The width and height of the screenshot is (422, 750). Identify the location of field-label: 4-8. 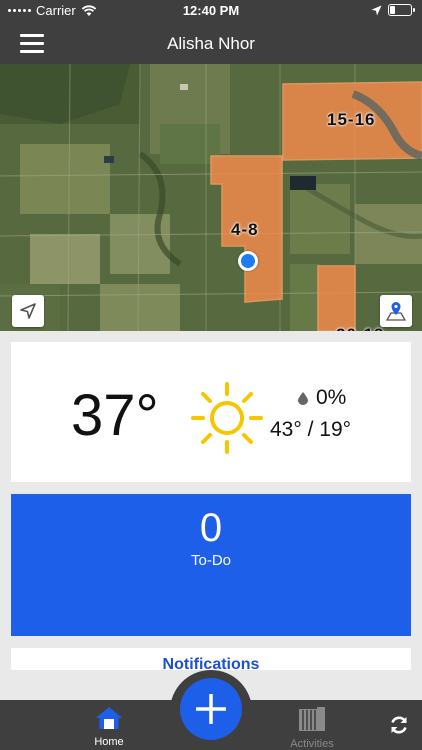
(245, 230).